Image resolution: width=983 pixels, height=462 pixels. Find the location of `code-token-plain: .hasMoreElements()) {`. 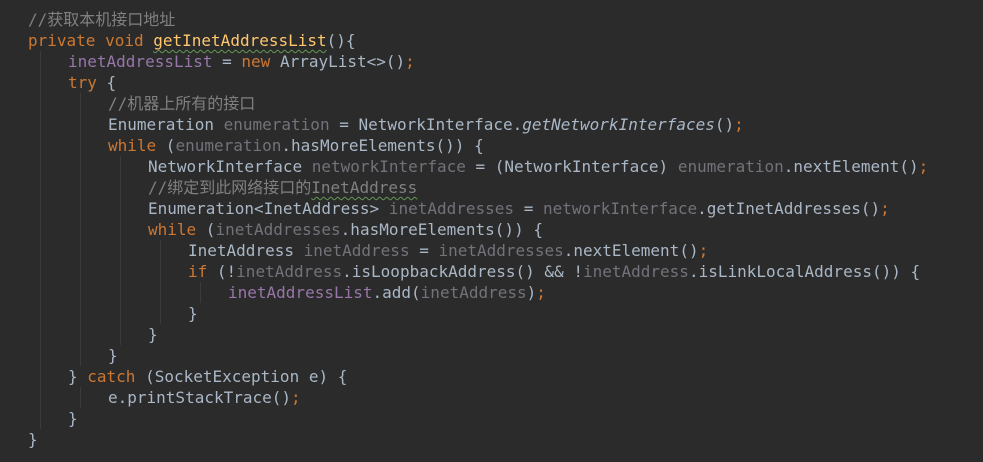

code-token-plain: .hasMoreElements()) { is located at coordinates (382, 145).